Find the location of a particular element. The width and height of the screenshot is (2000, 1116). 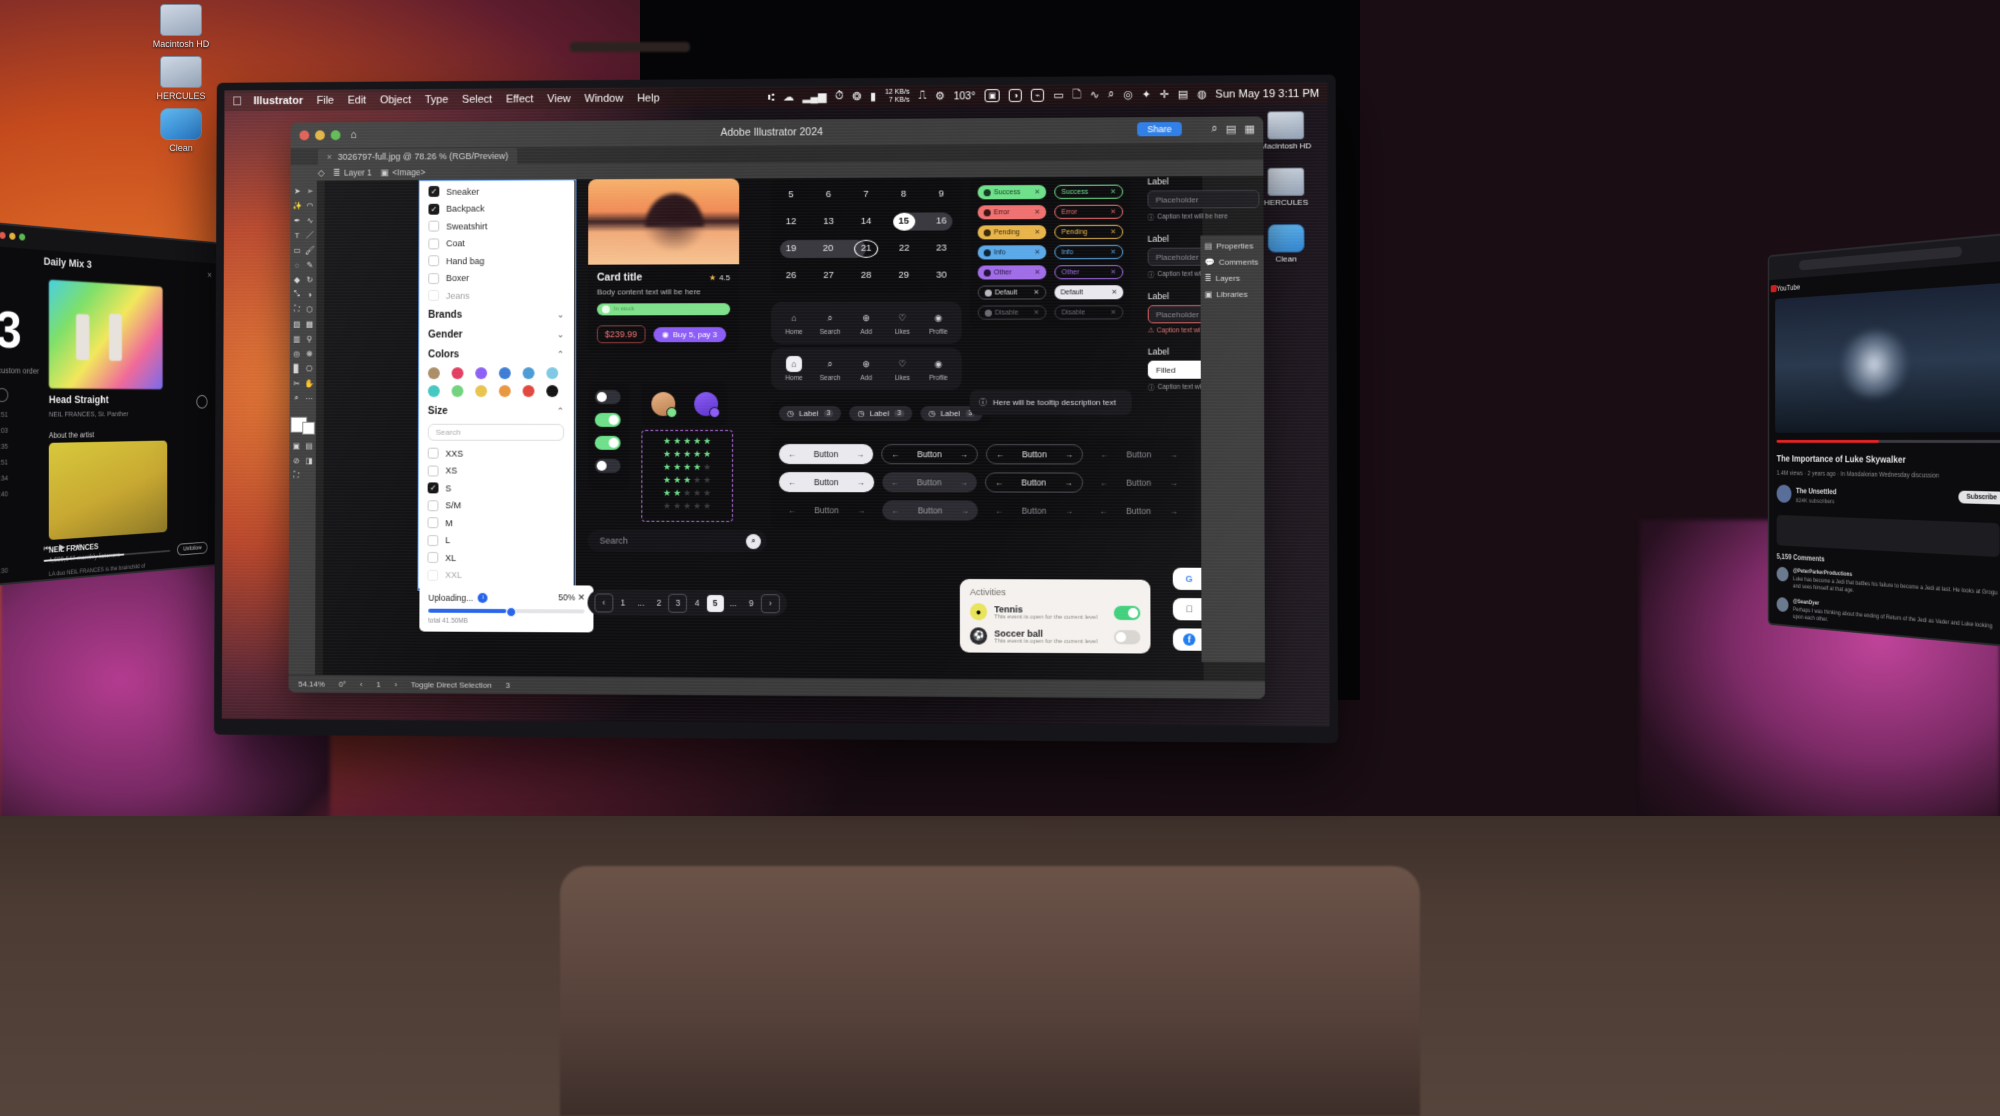

airplay-icon: ⌁ is located at coordinates (1038, 95).